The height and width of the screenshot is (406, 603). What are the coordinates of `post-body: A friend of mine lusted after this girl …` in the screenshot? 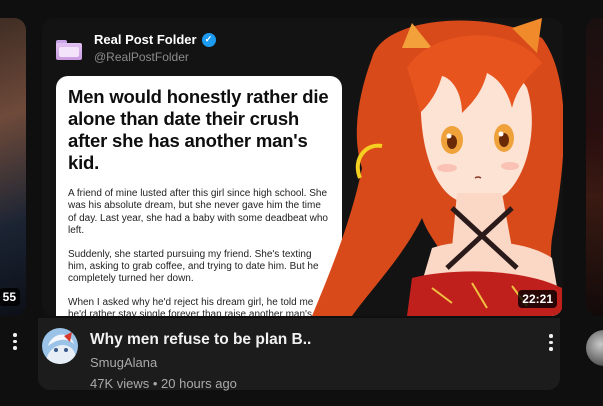 It's located at (200, 252).